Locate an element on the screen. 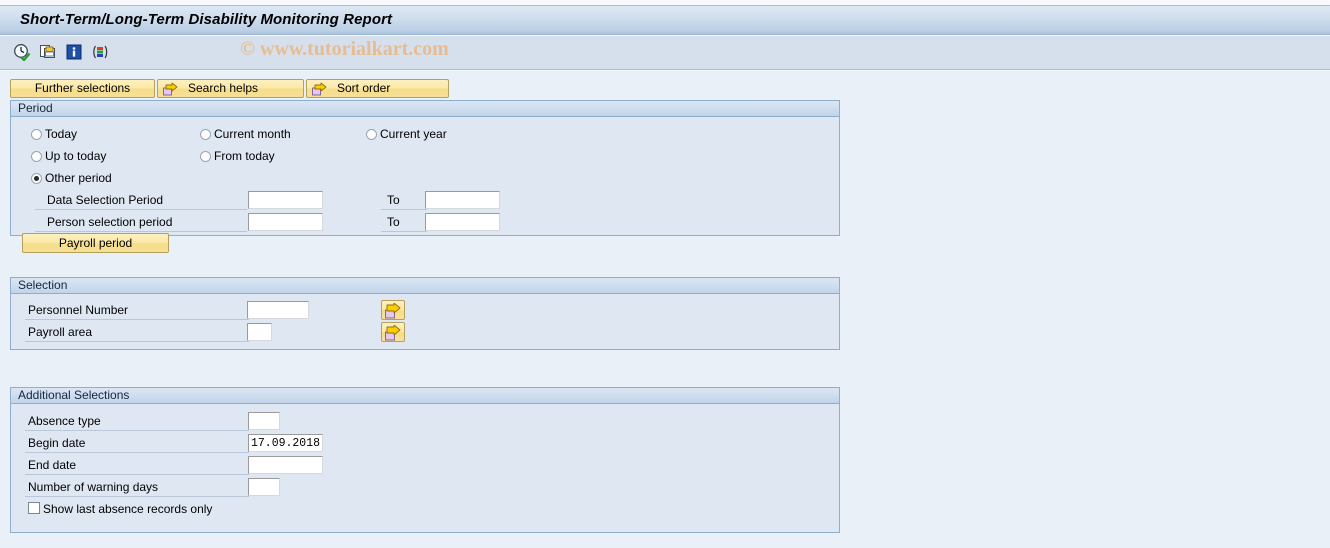 The width and height of the screenshot is (1330, 548). selection-group-box: Selection Personnel Number Payroll area is located at coordinates (425, 313).